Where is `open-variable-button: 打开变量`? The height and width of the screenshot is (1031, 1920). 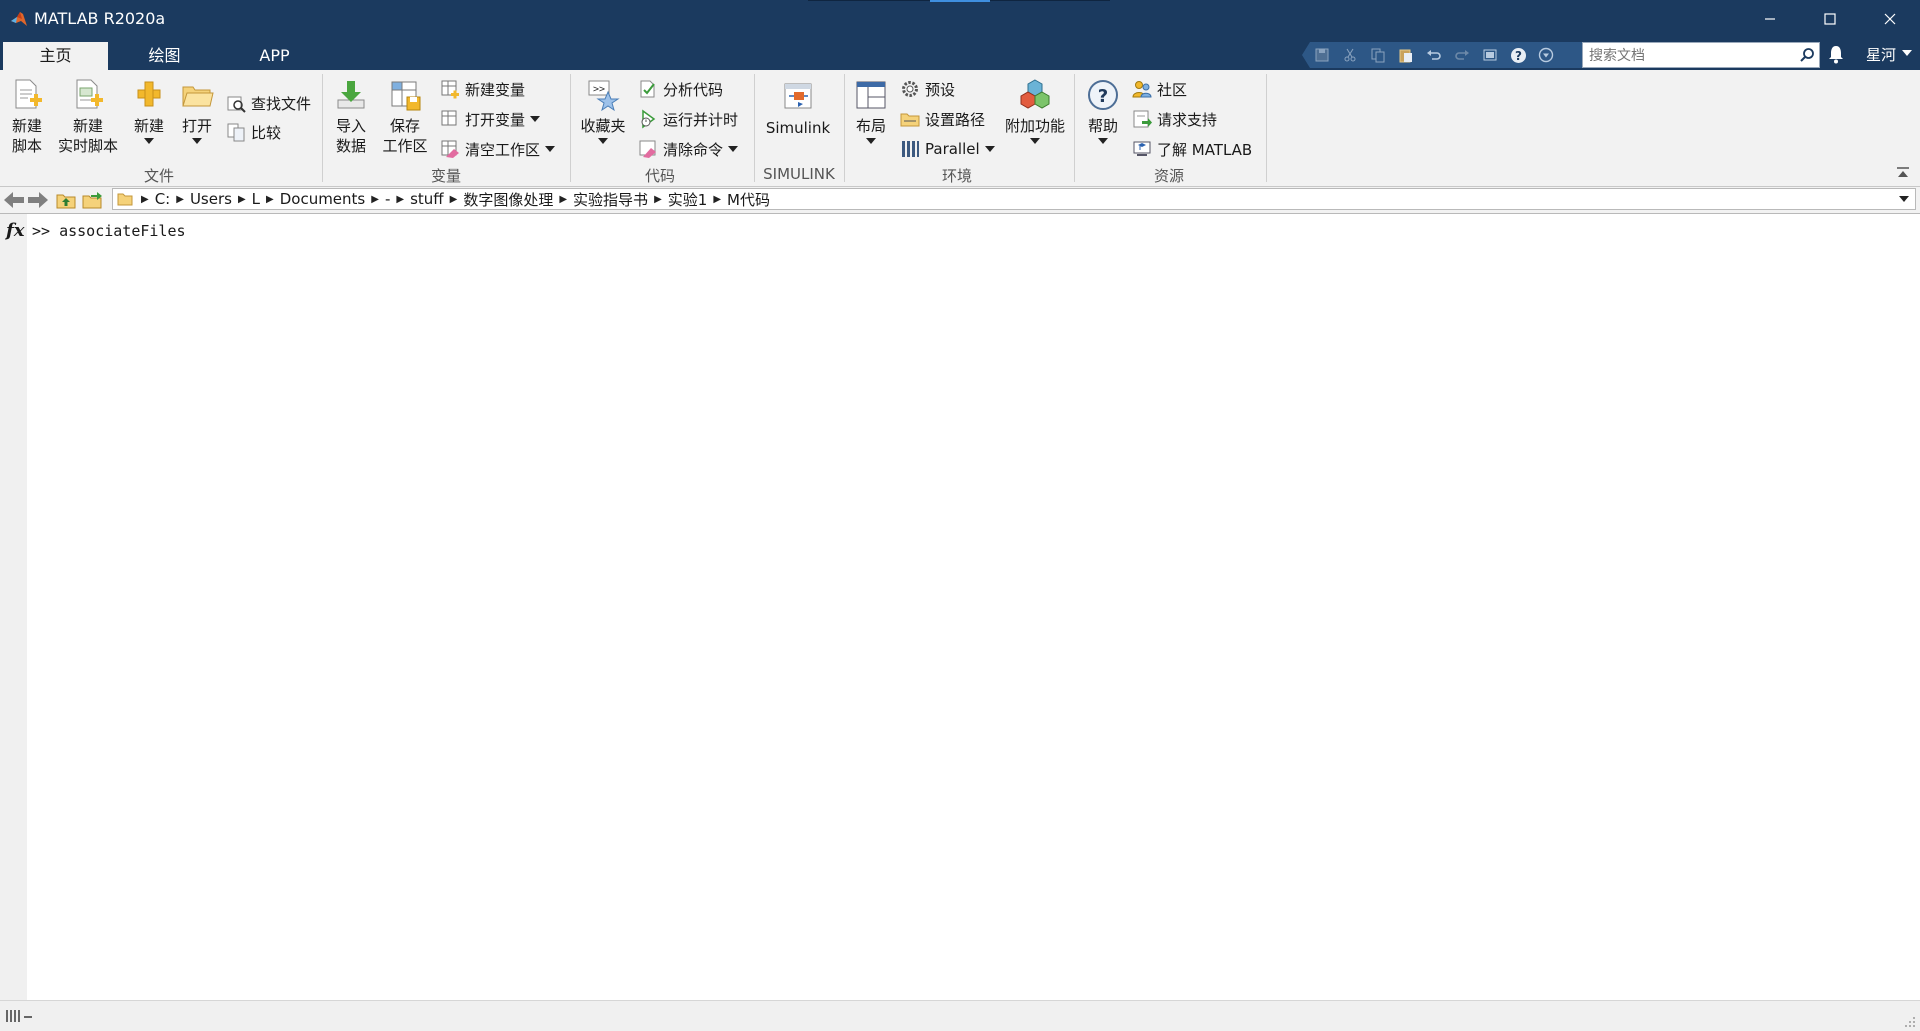
open-variable-button: 打开变量 is located at coordinates (490, 119).